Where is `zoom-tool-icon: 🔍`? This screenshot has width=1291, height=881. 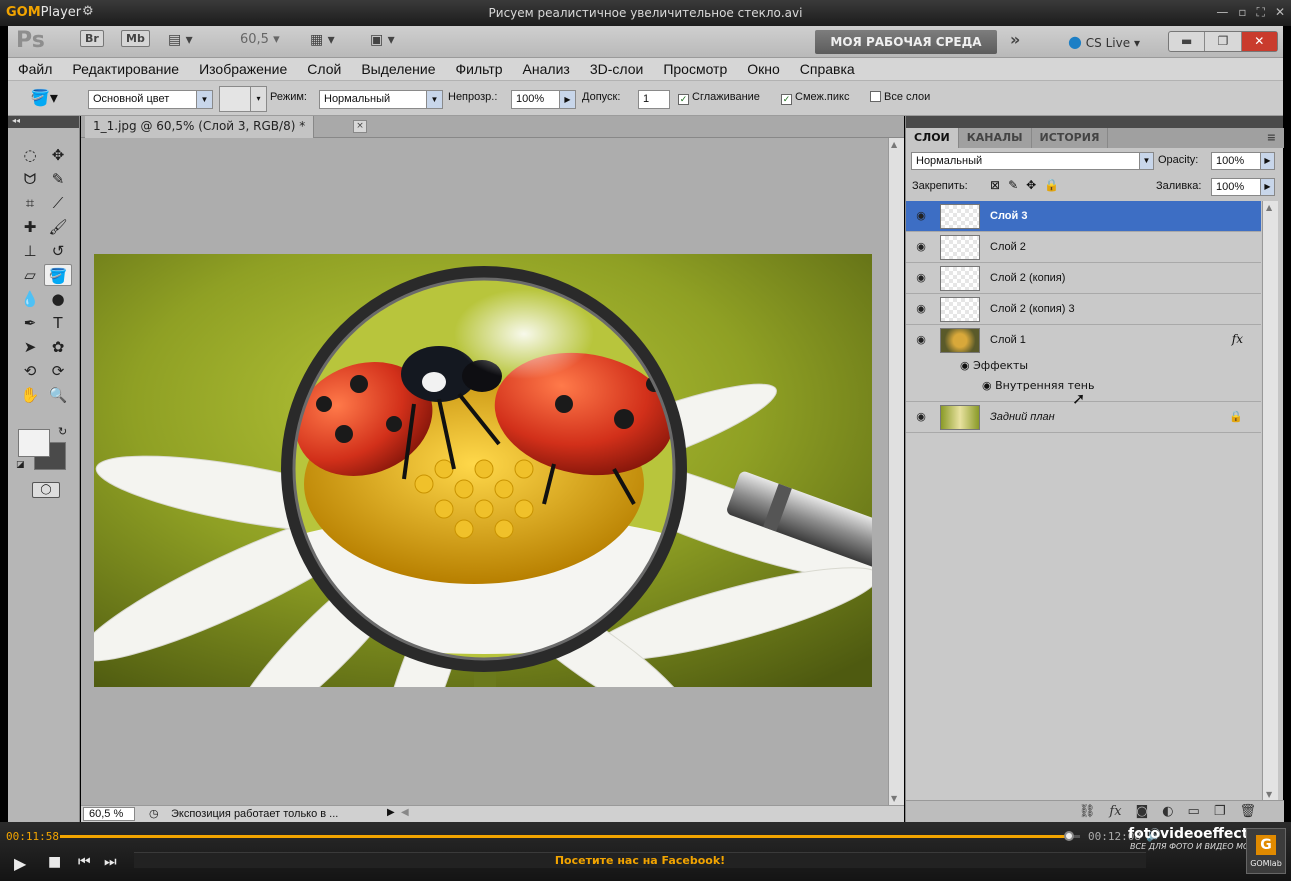
zoom-tool-icon: 🔍 is located at coordinates (58, 395).